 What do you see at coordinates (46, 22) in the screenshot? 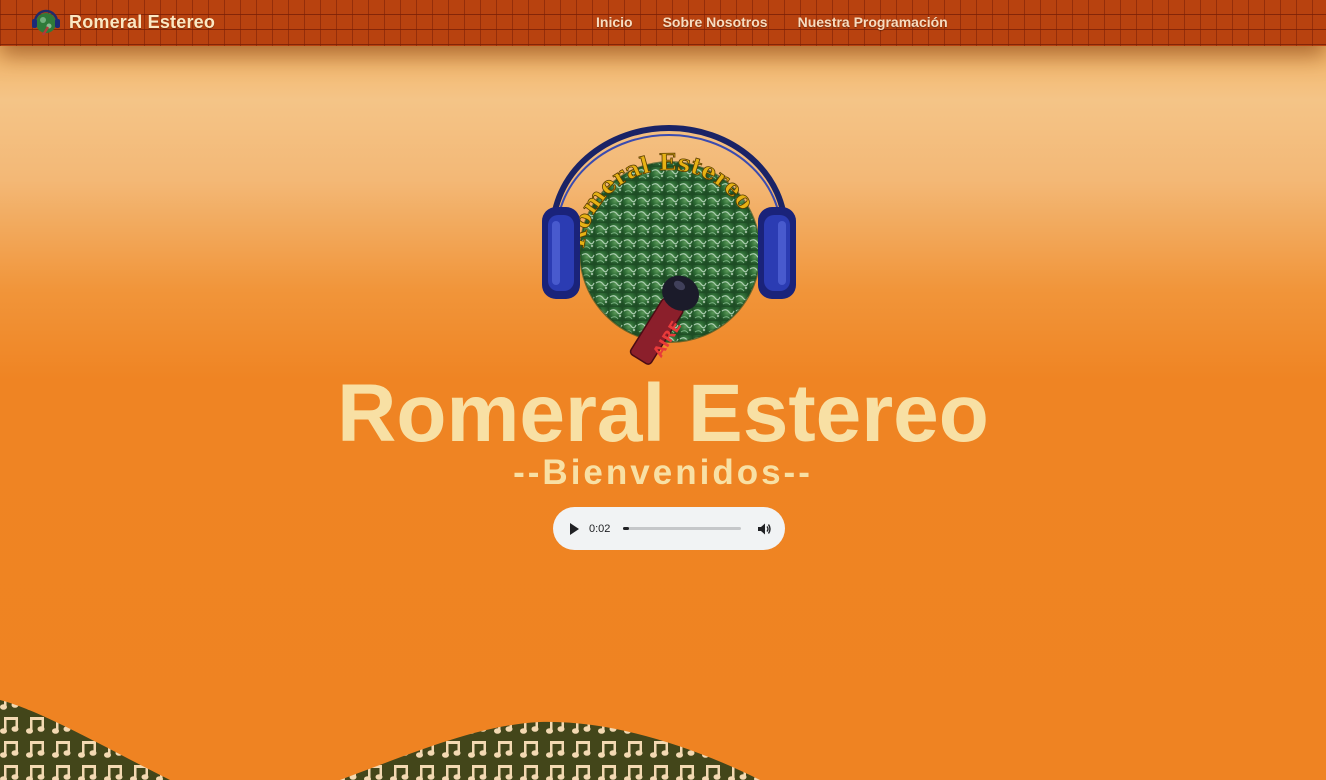
I see `brand-logo-icon` at bounding box center [46, 22].